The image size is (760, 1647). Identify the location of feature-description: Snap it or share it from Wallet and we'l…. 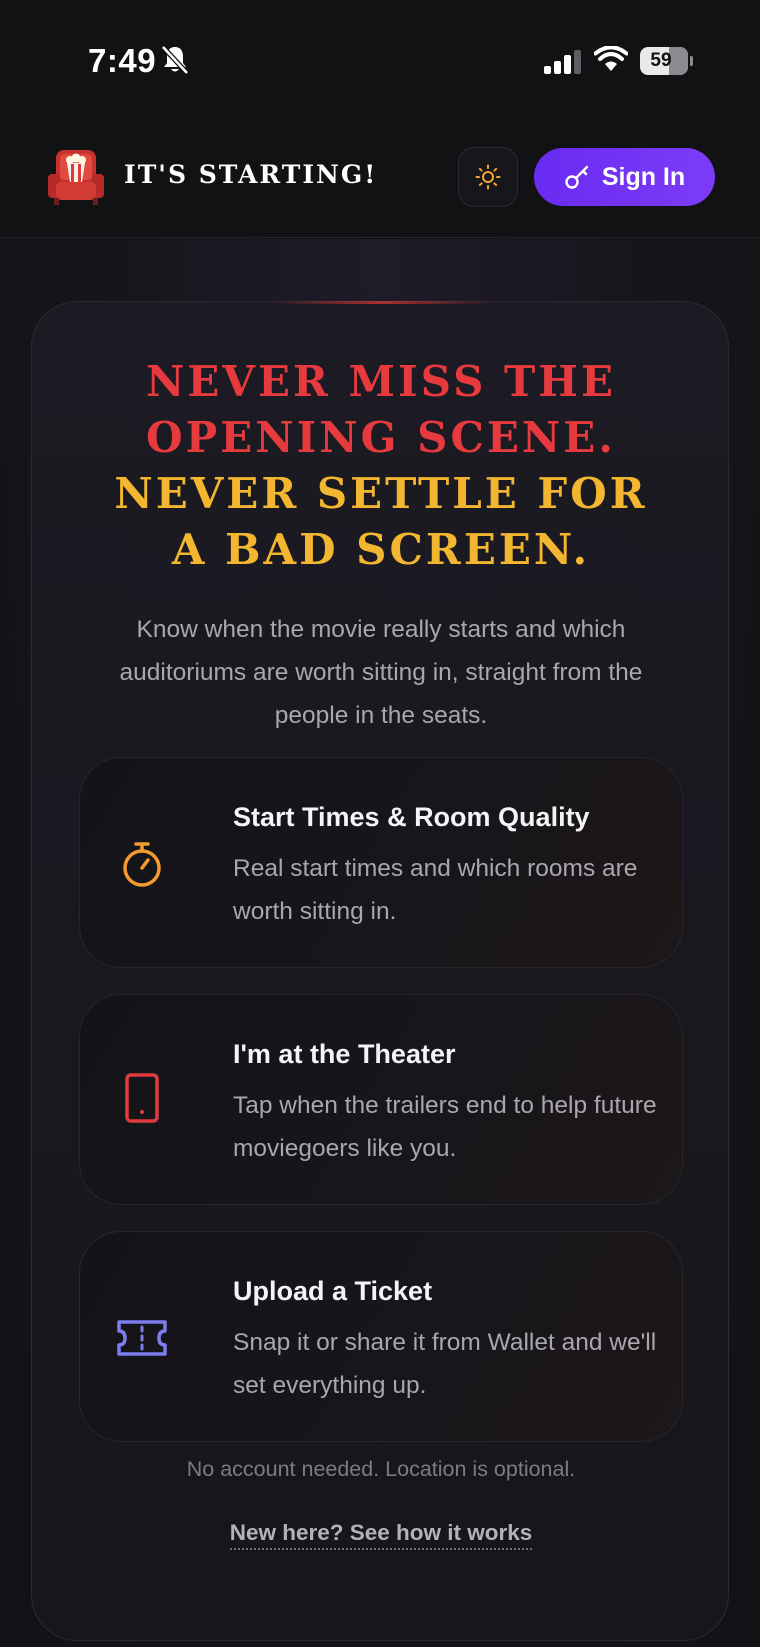
(445, 1364).